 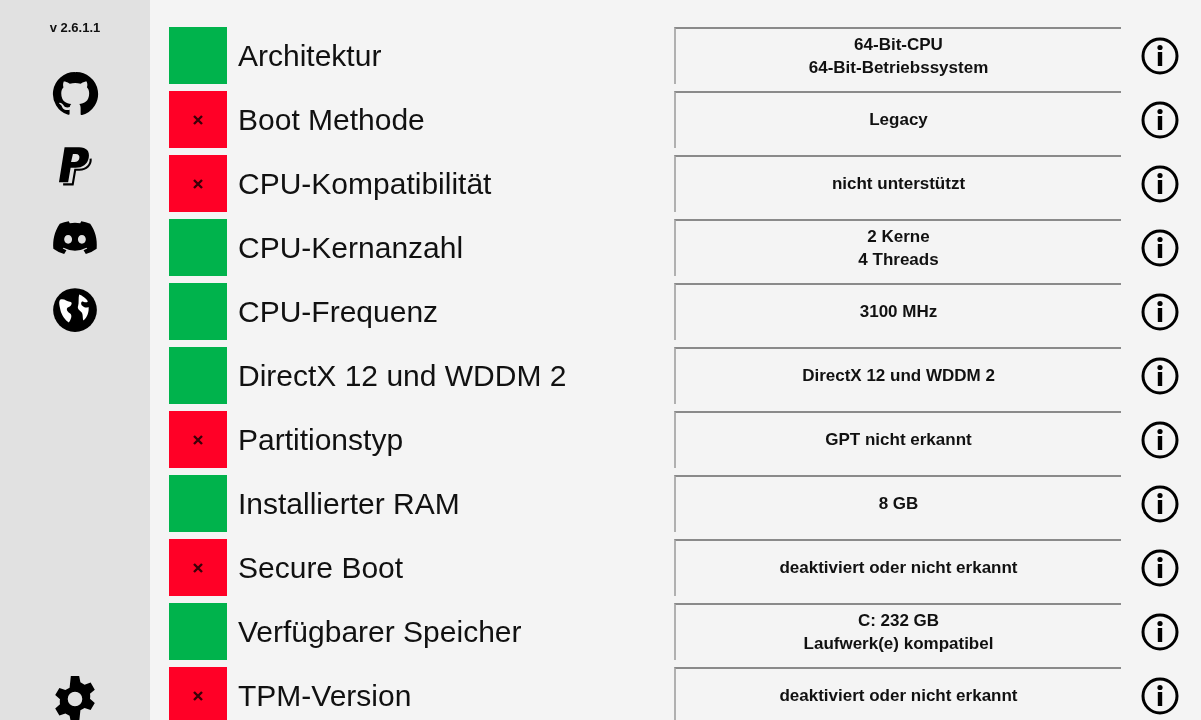 What do you see at coordinates (380, 632) in the screenshot?
I see `check-label: Verfügbarer Speicher` at bounding box center [380, 632].